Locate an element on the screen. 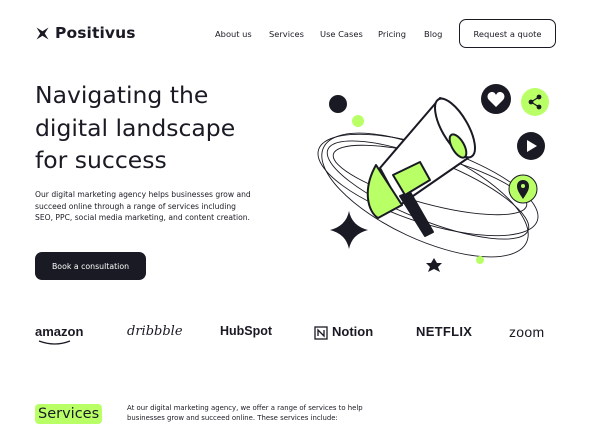  orbit-dot-green-small is located at coordinates (480, 260).